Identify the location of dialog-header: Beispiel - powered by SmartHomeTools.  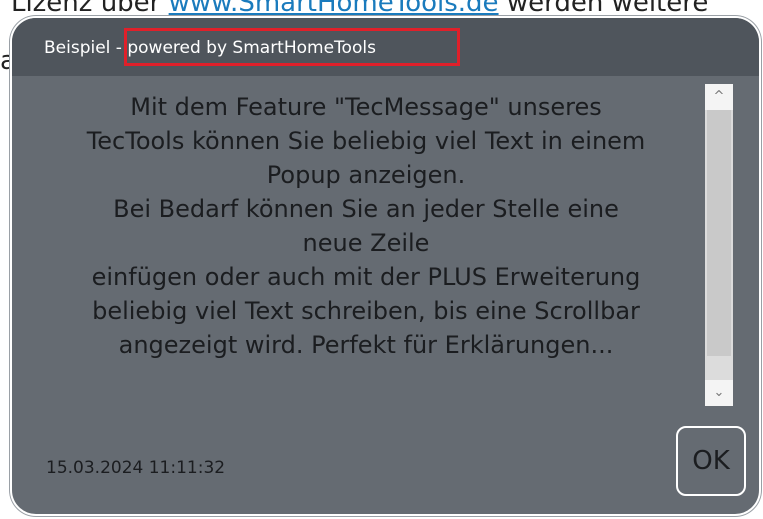
(385, 47).